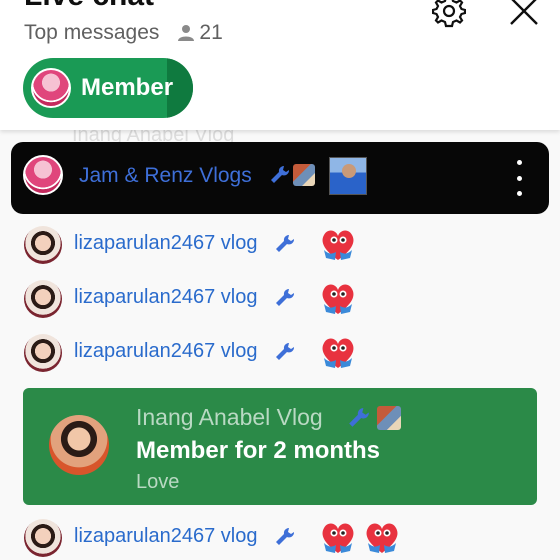 The height and width of the screenshot is (560, 560). I want to click on member-chip-label: Member, so click(127, 87).